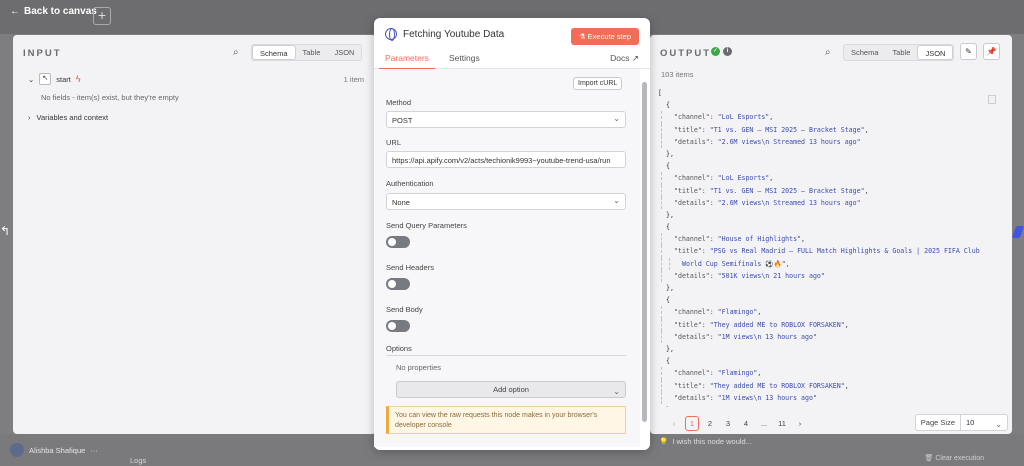 The width and height of the screenshot is (1024, 466). Describe the element at coordinates (94, 450) in the screenshot. I see `more-icon: ···` at that location.